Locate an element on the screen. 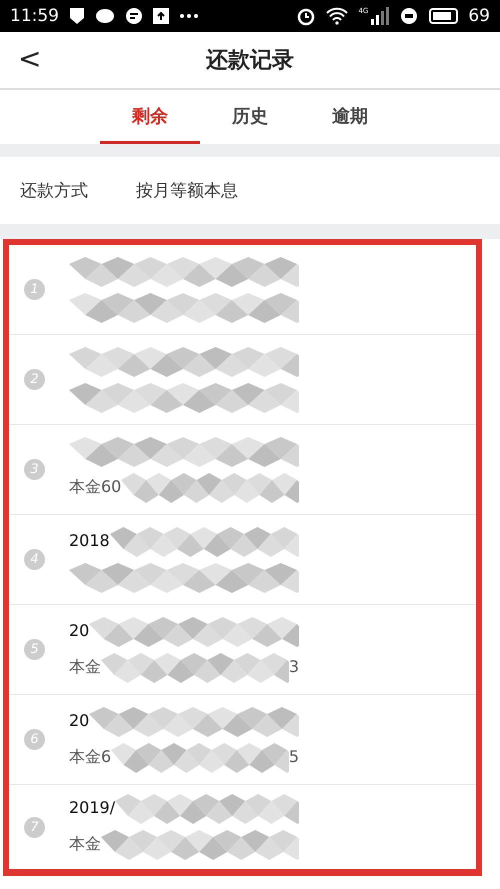 Image resolution: width=500 pixels, height=889 pixels. page-title: 还款记录 is located at coordinates (250, 61).